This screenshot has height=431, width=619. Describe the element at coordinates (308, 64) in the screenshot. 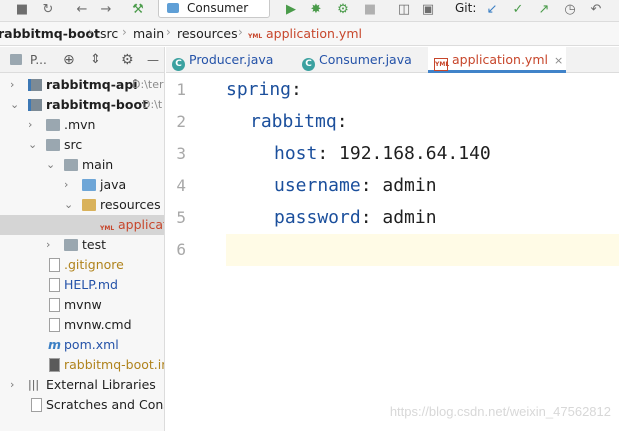

I see `java-class-icon: C` at that location.